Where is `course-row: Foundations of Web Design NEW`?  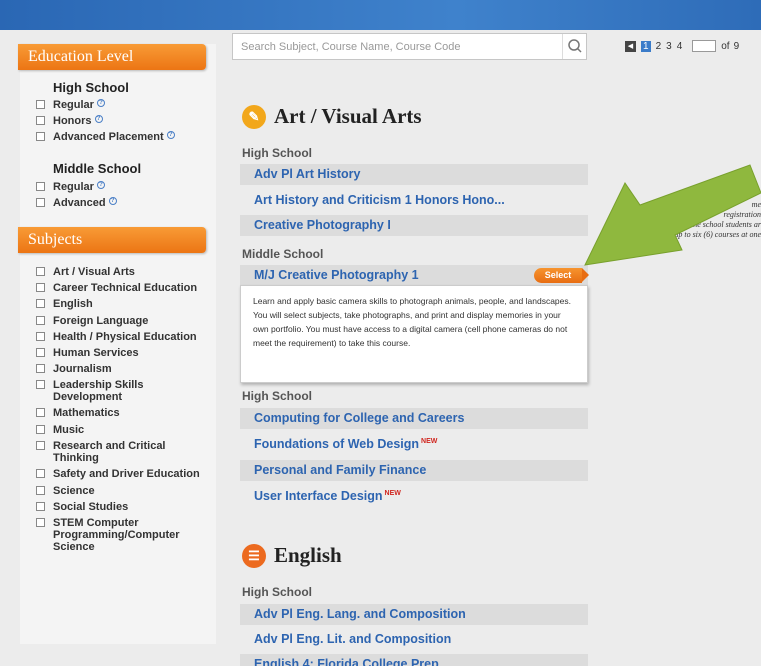 course-row: Foundations of Web Design NEW is located at coordinates (414, 444).